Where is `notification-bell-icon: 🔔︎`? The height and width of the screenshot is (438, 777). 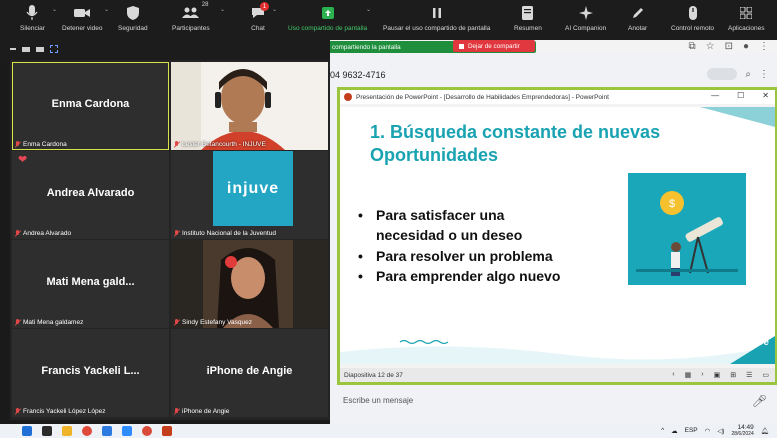
notification-bell-icon: 🔔︎ is located at coordinates (765, 431).